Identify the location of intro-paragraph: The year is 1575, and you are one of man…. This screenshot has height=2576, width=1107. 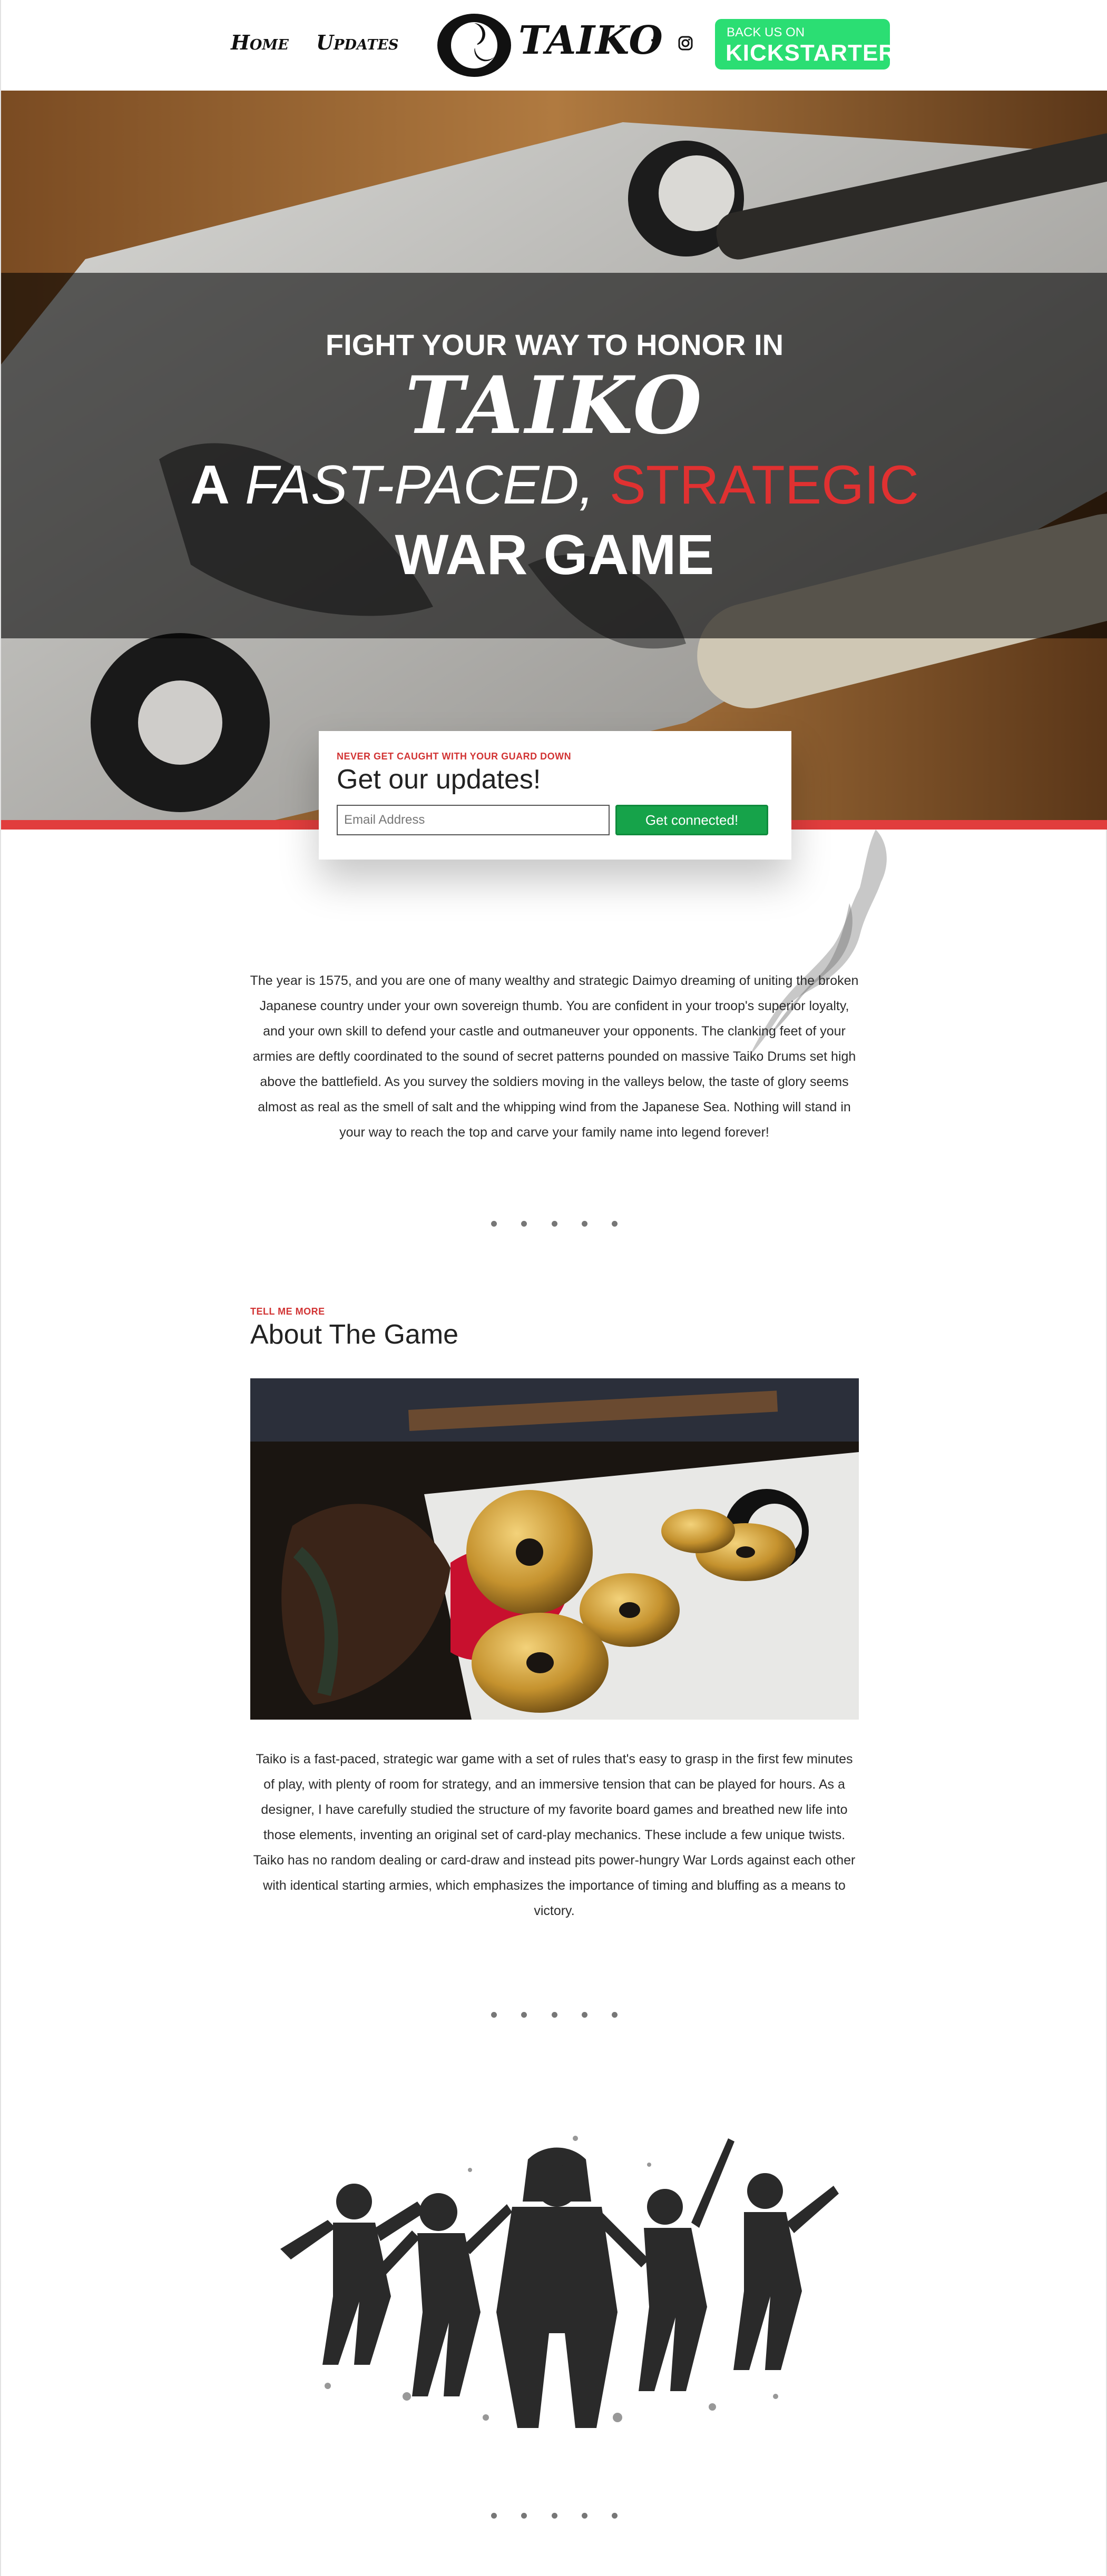
(554, 1056).